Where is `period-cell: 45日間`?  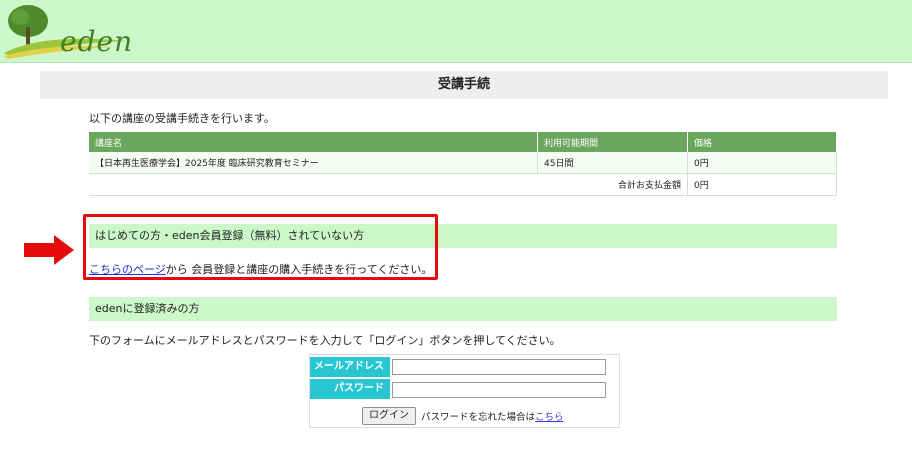 period-cell: 45日間 is located at coordinates (612, 163).